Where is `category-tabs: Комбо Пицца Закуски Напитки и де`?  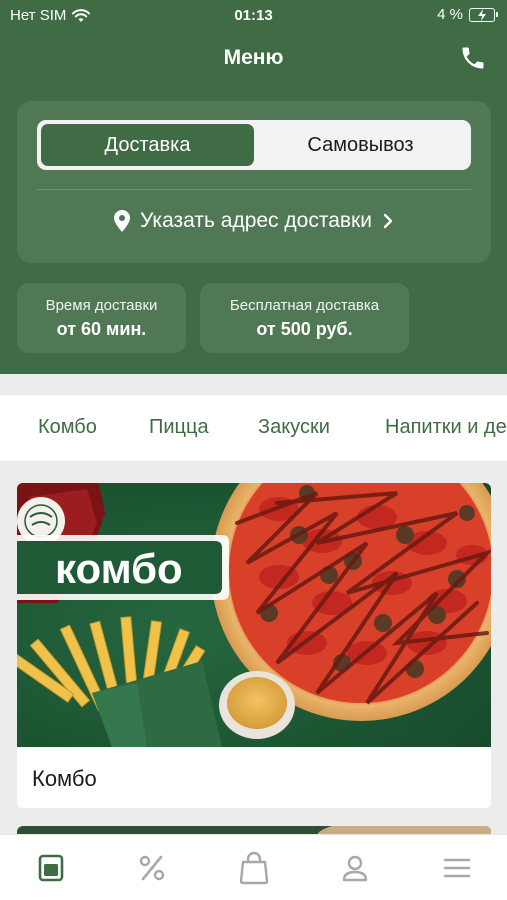
category-tabs: Комбо Пицца Закуски Напитки и де is located at coordinates (253, 428).